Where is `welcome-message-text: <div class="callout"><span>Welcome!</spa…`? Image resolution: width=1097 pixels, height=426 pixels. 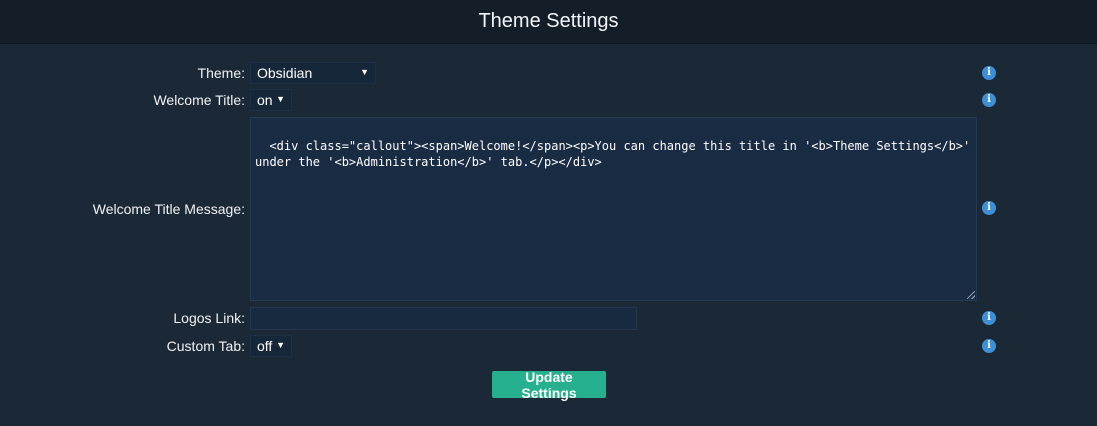 welcome-message-text: <div class="callout"><span>Welcome!</spa… is located at coordinates (616, 154).